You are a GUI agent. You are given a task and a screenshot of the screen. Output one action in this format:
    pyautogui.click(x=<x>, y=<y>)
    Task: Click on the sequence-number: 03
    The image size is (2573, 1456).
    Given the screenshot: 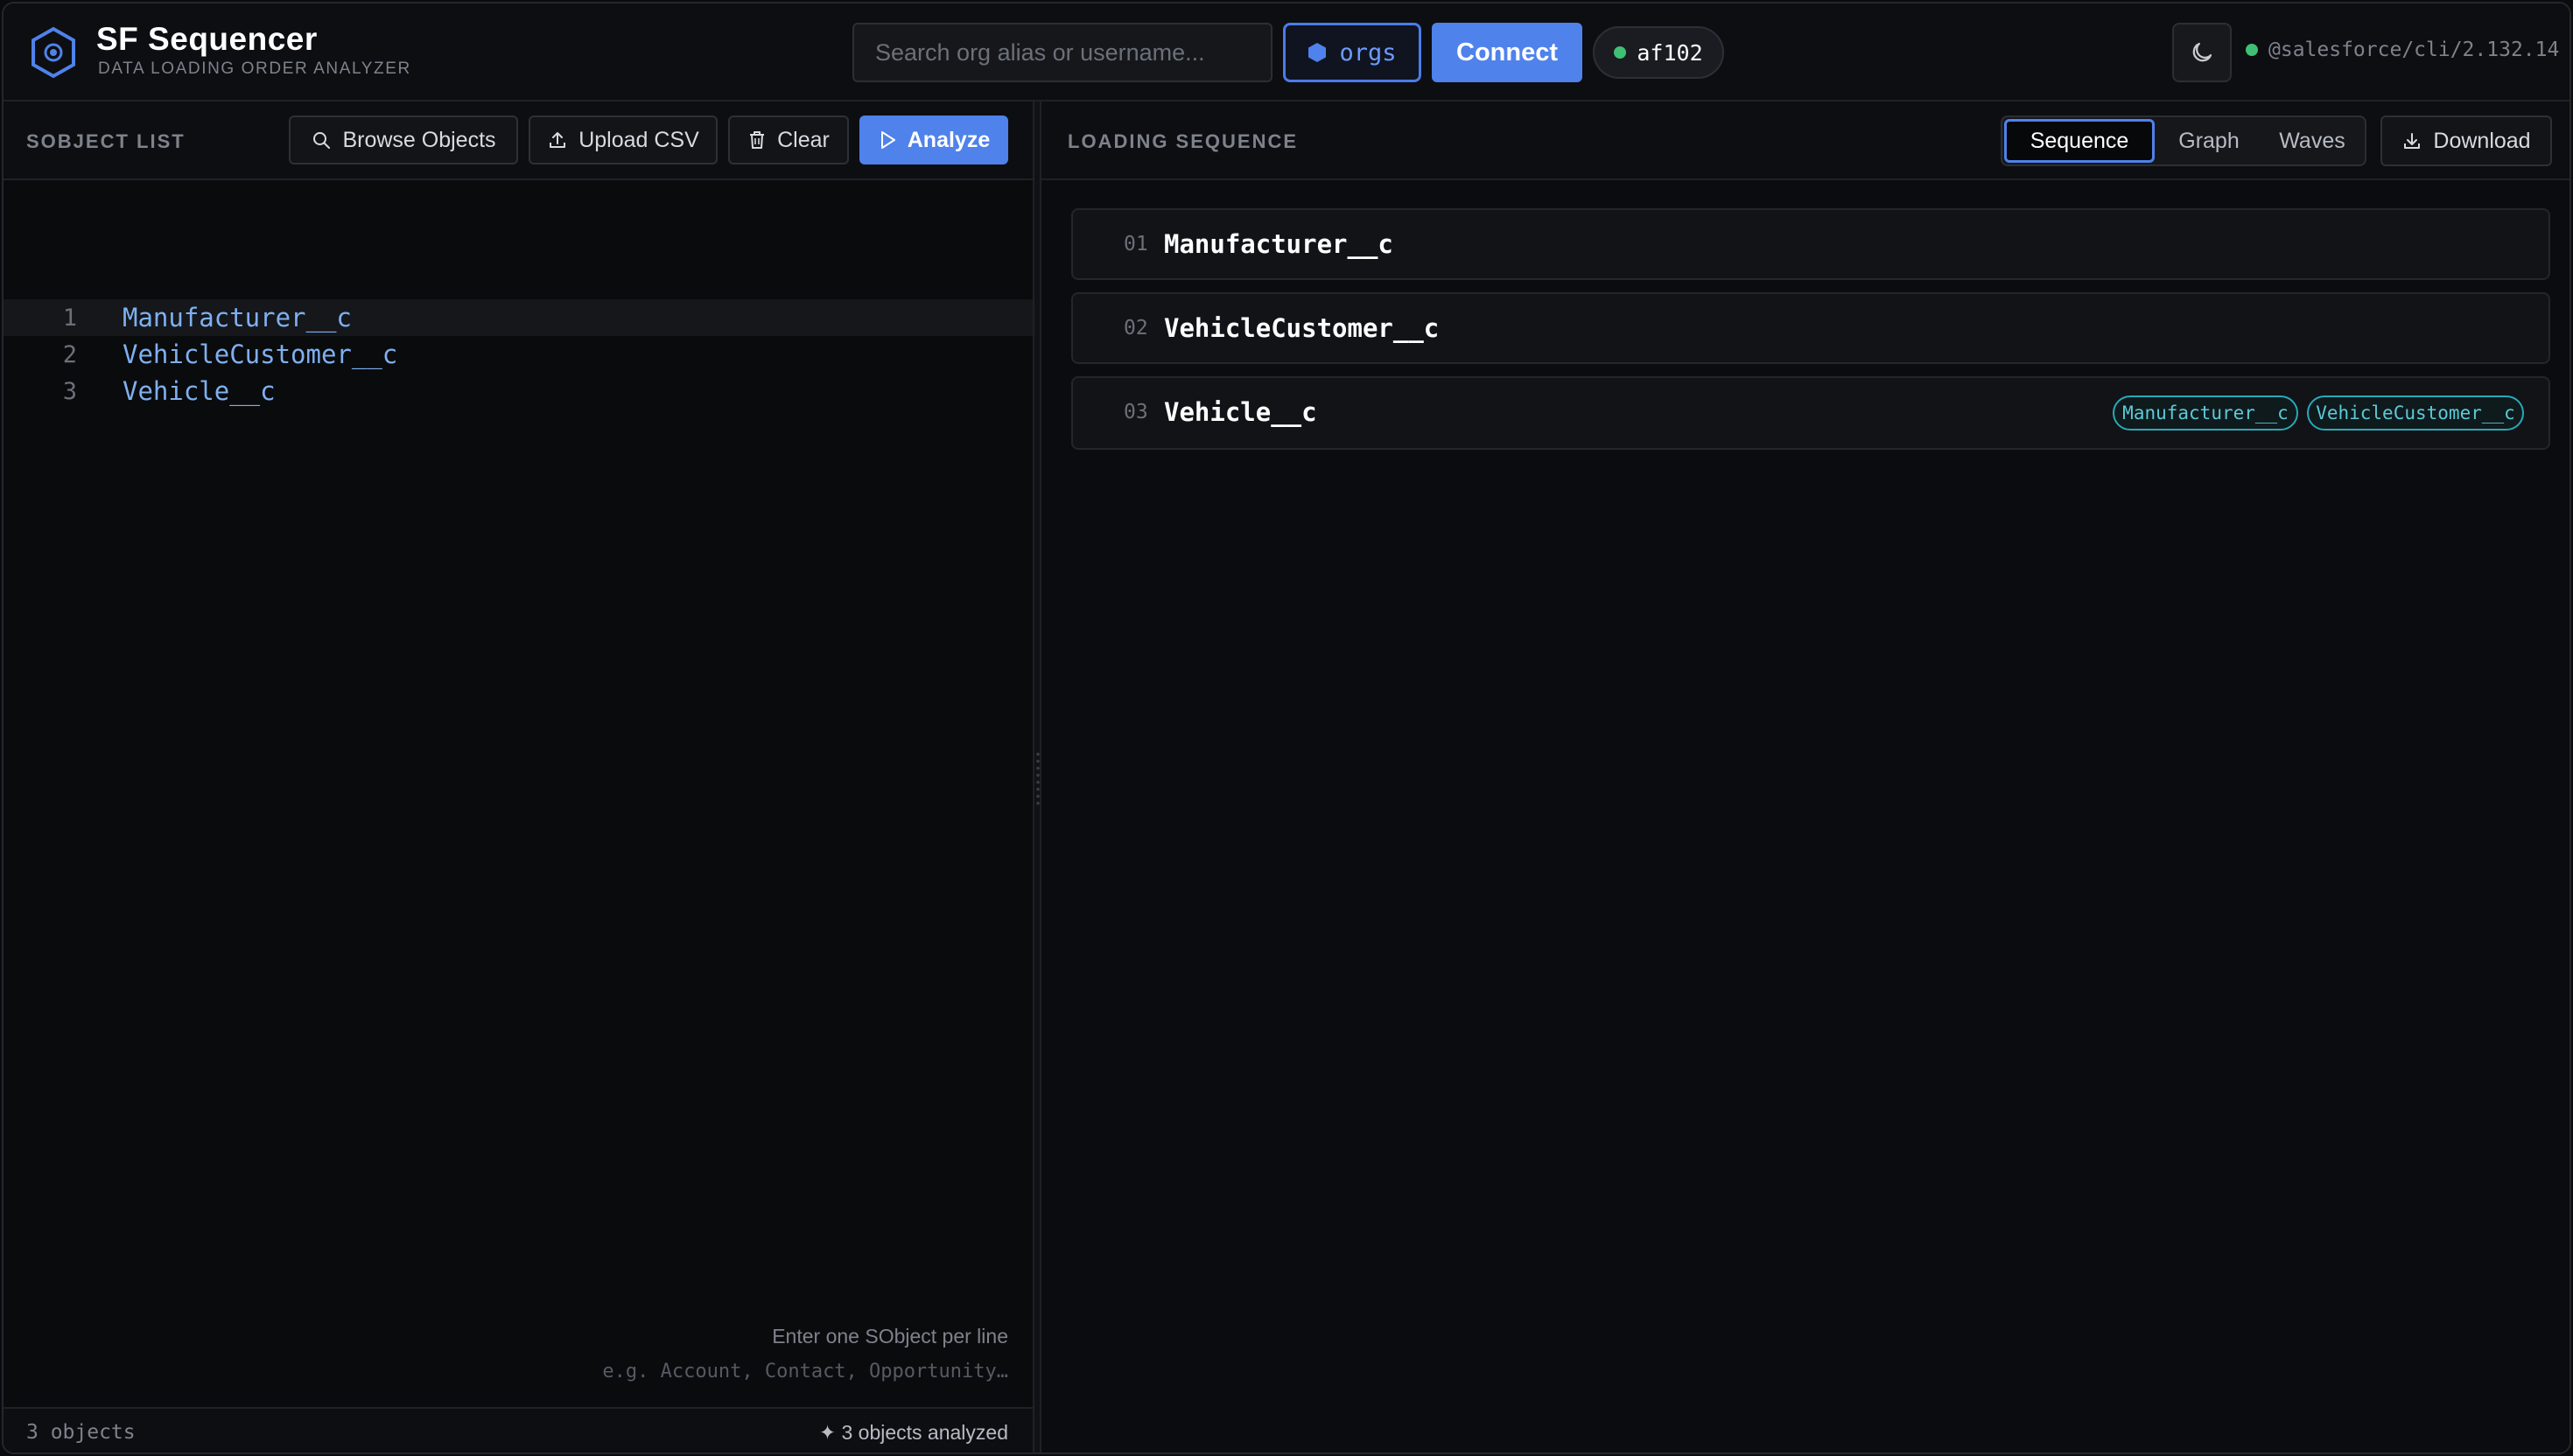 What is the action you would take?
    pyautogui.click(x=1136, y=412)
    